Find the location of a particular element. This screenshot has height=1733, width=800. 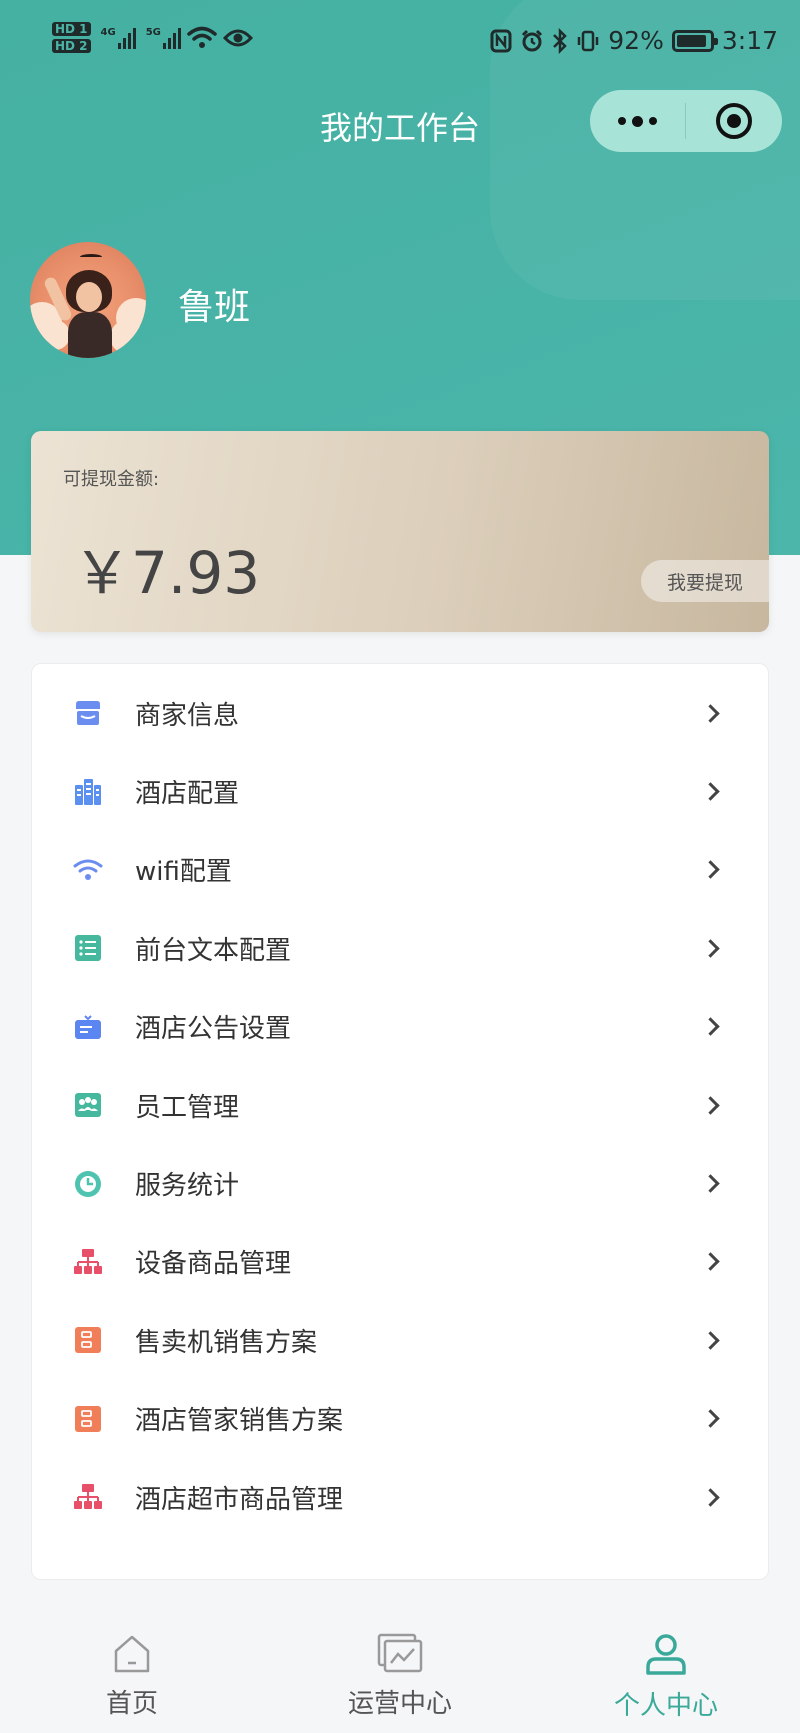

building-icon is located at coordinates (88, 792).